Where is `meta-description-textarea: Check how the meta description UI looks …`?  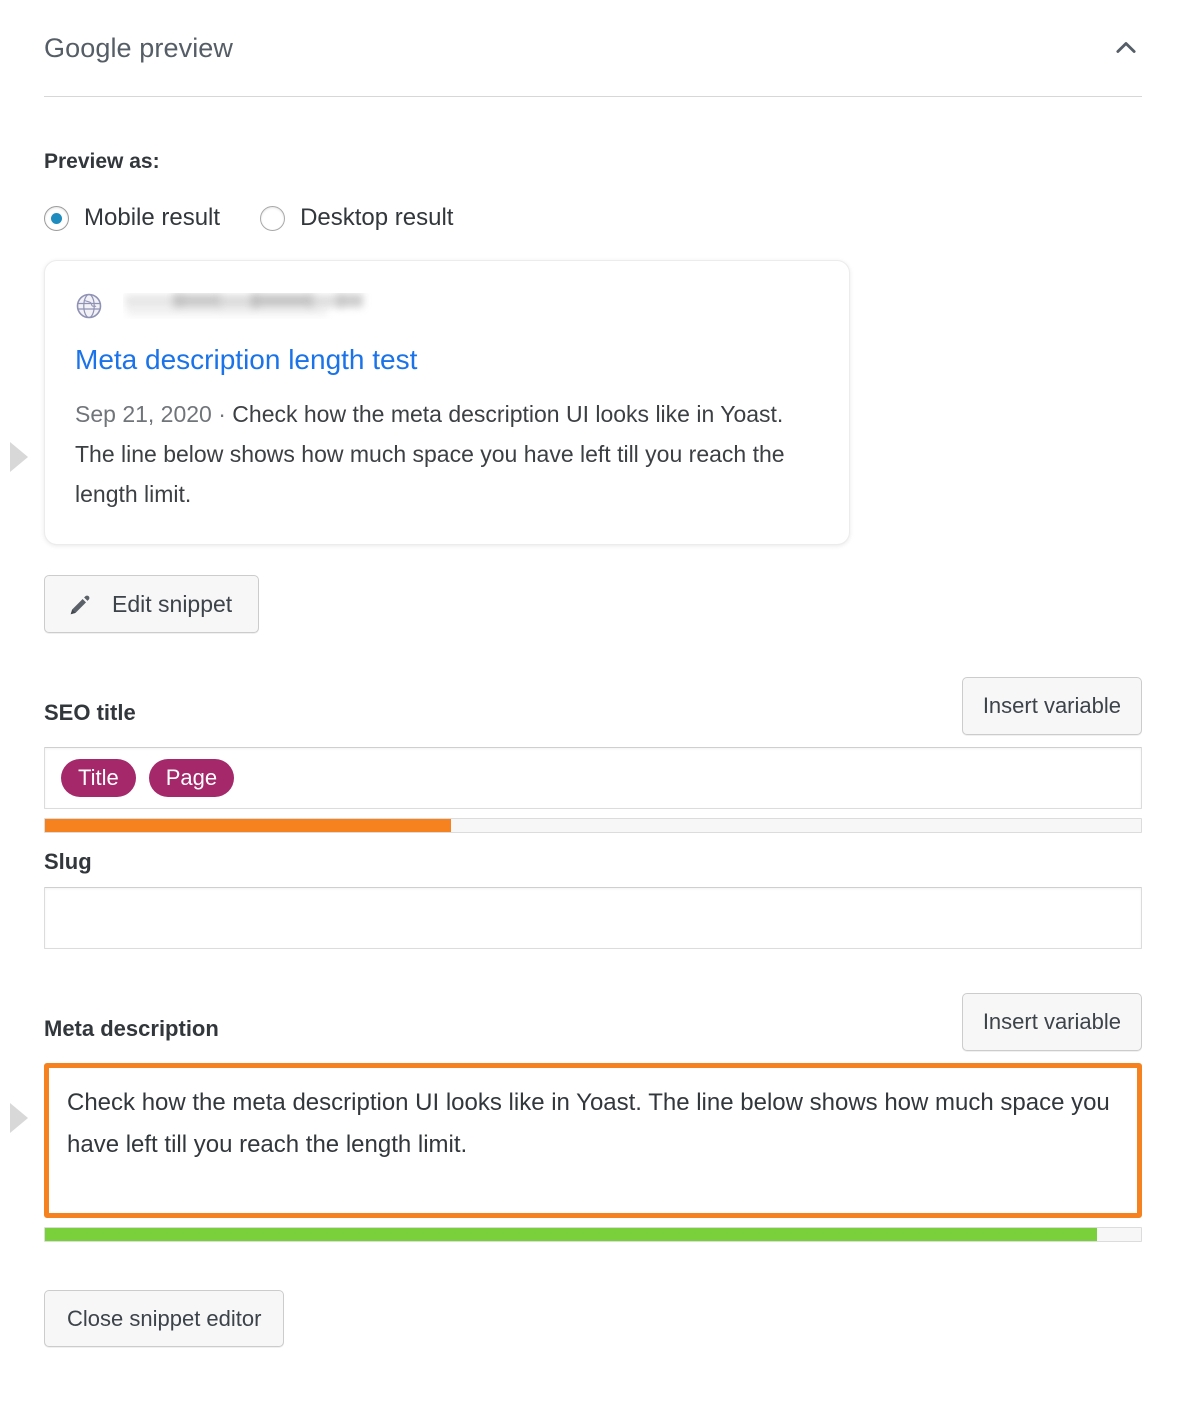 meta-description-textarea: Check how the meta description UI looks … is located at coordinates (593, 1141).